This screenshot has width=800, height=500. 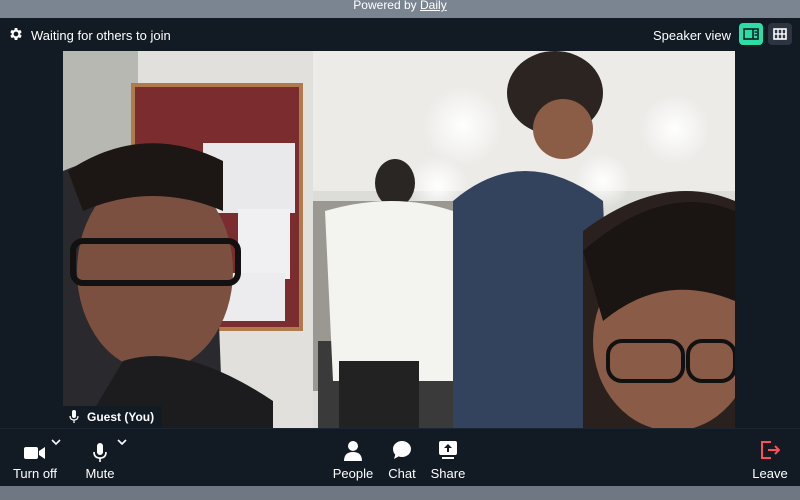 I want to click on participant-name-tag: Guest (You), so click(x=113, y=417).